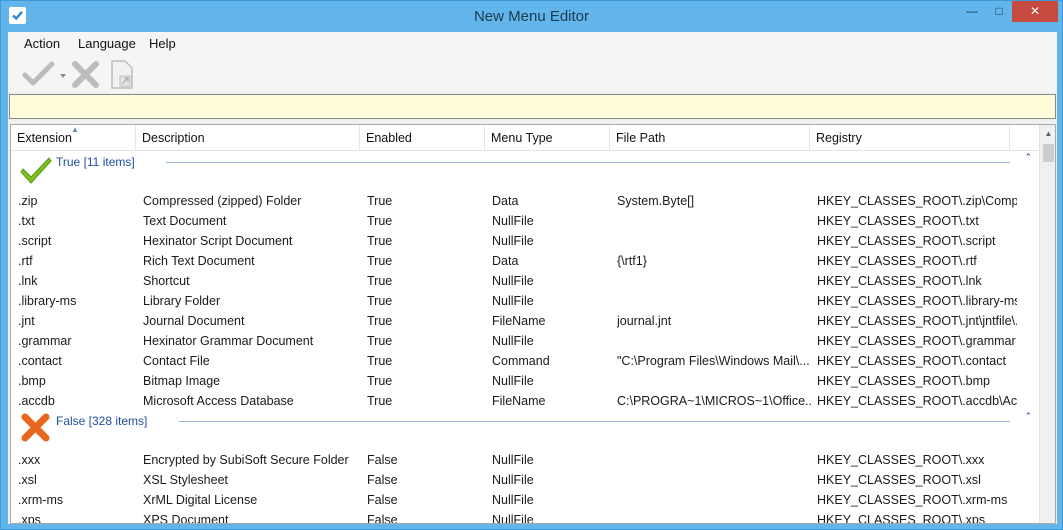  What do you see at coordinates (524, 171) in the screenshot?
I see `group-header-true: True [11 items] ˆ` at bounding box center [524, 171].